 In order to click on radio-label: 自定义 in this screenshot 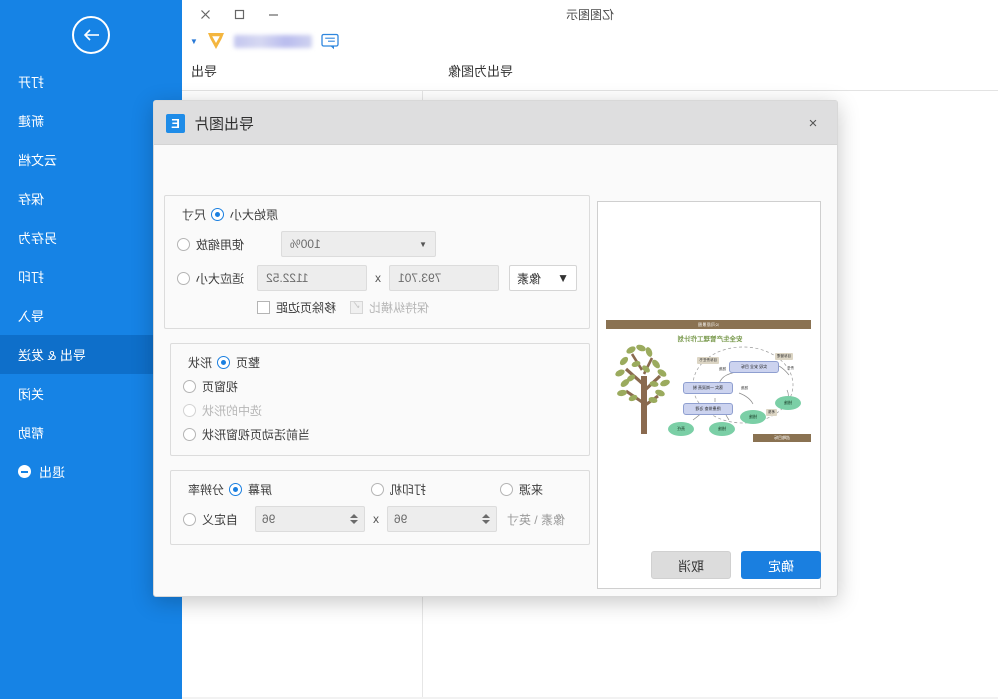, I will do `click(220, 519)`.